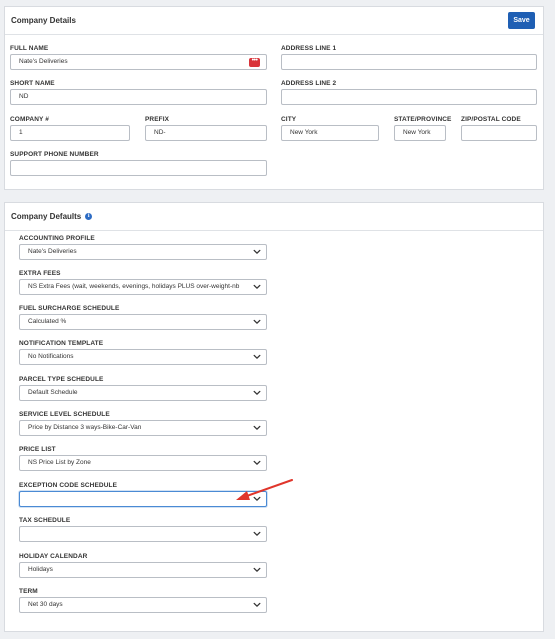 Image resolution: width=555 pixels, height=639 pixels. I want to click on full-name-input: Nate's Deliveries •••, so click(138, 62).